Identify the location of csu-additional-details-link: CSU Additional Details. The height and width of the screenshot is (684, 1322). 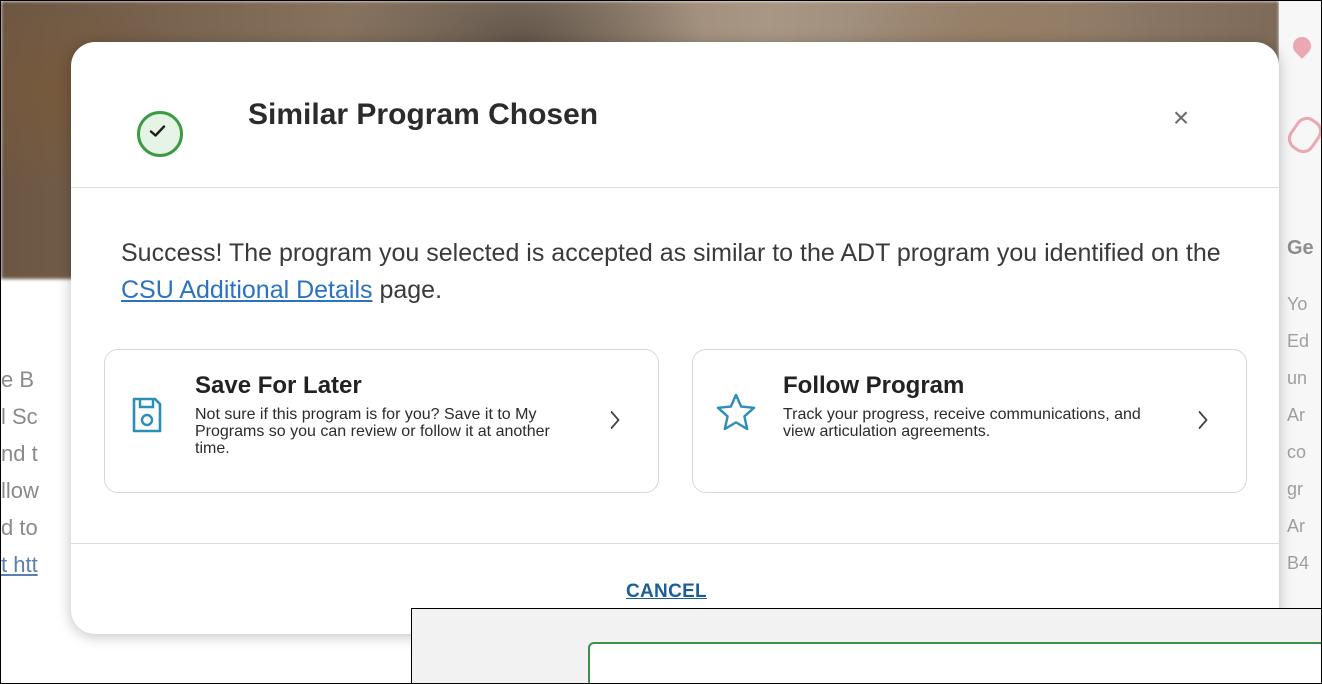
(247, 290).